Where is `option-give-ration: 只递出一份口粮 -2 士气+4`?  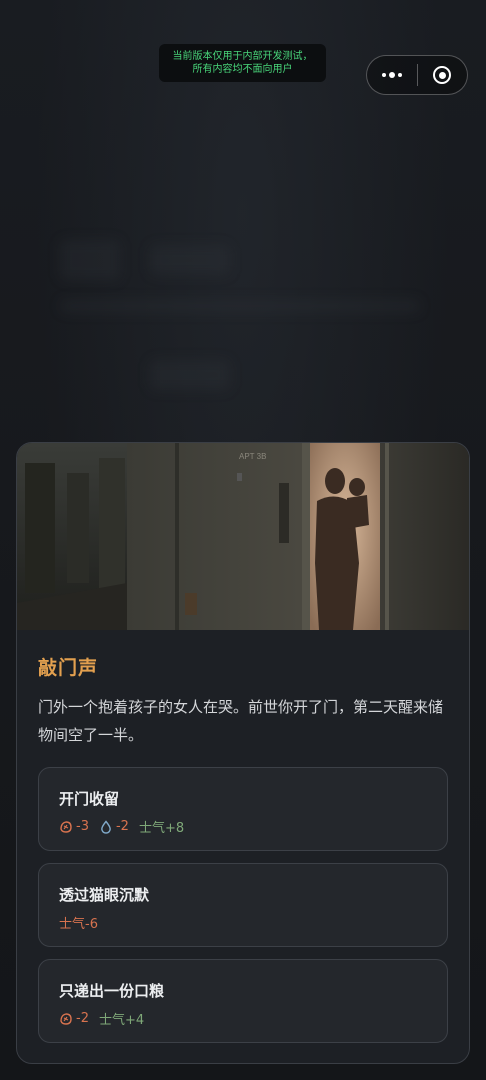
option-give-ration: 只递出一份口粮 -2 士气+4 is located at coordinates (243, 1001).